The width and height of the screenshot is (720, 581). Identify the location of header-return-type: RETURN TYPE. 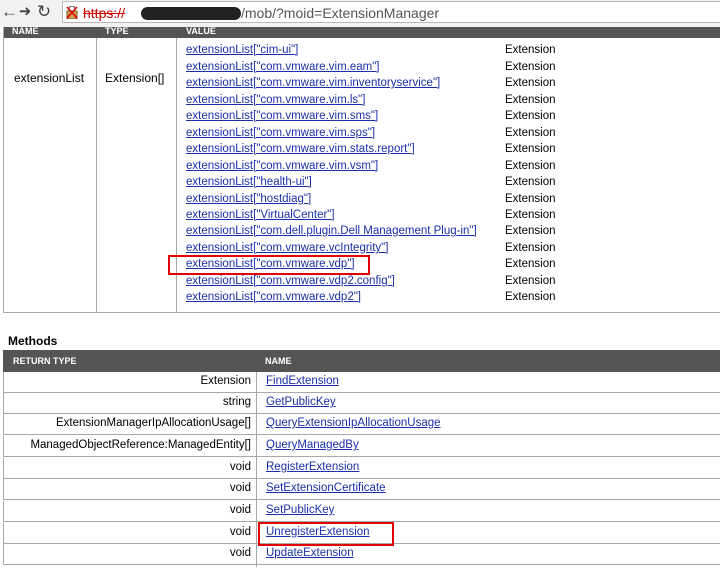
(45, 361).